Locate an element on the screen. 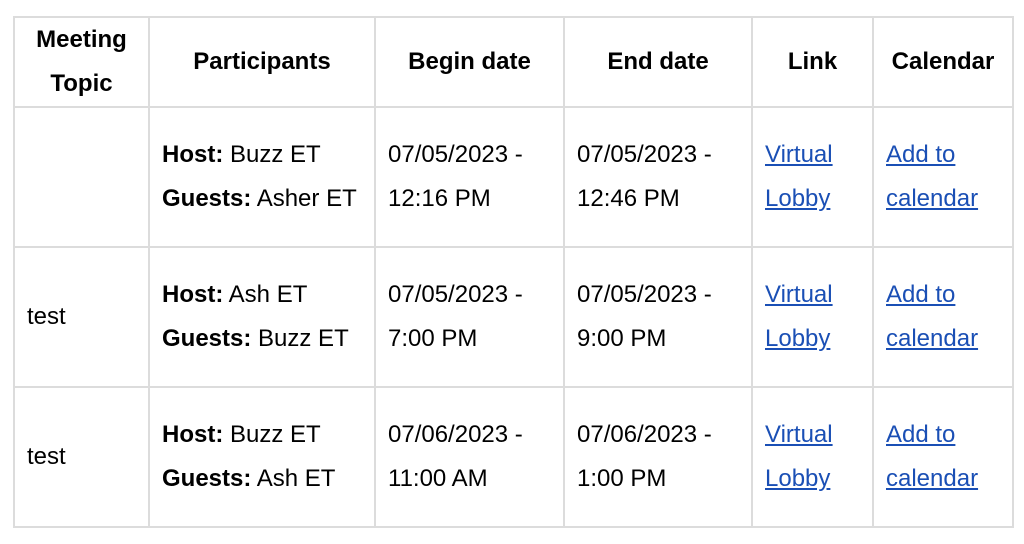 The image size is (1024, 544). guest-names: Asher ET is located at coordinates (306, 198).